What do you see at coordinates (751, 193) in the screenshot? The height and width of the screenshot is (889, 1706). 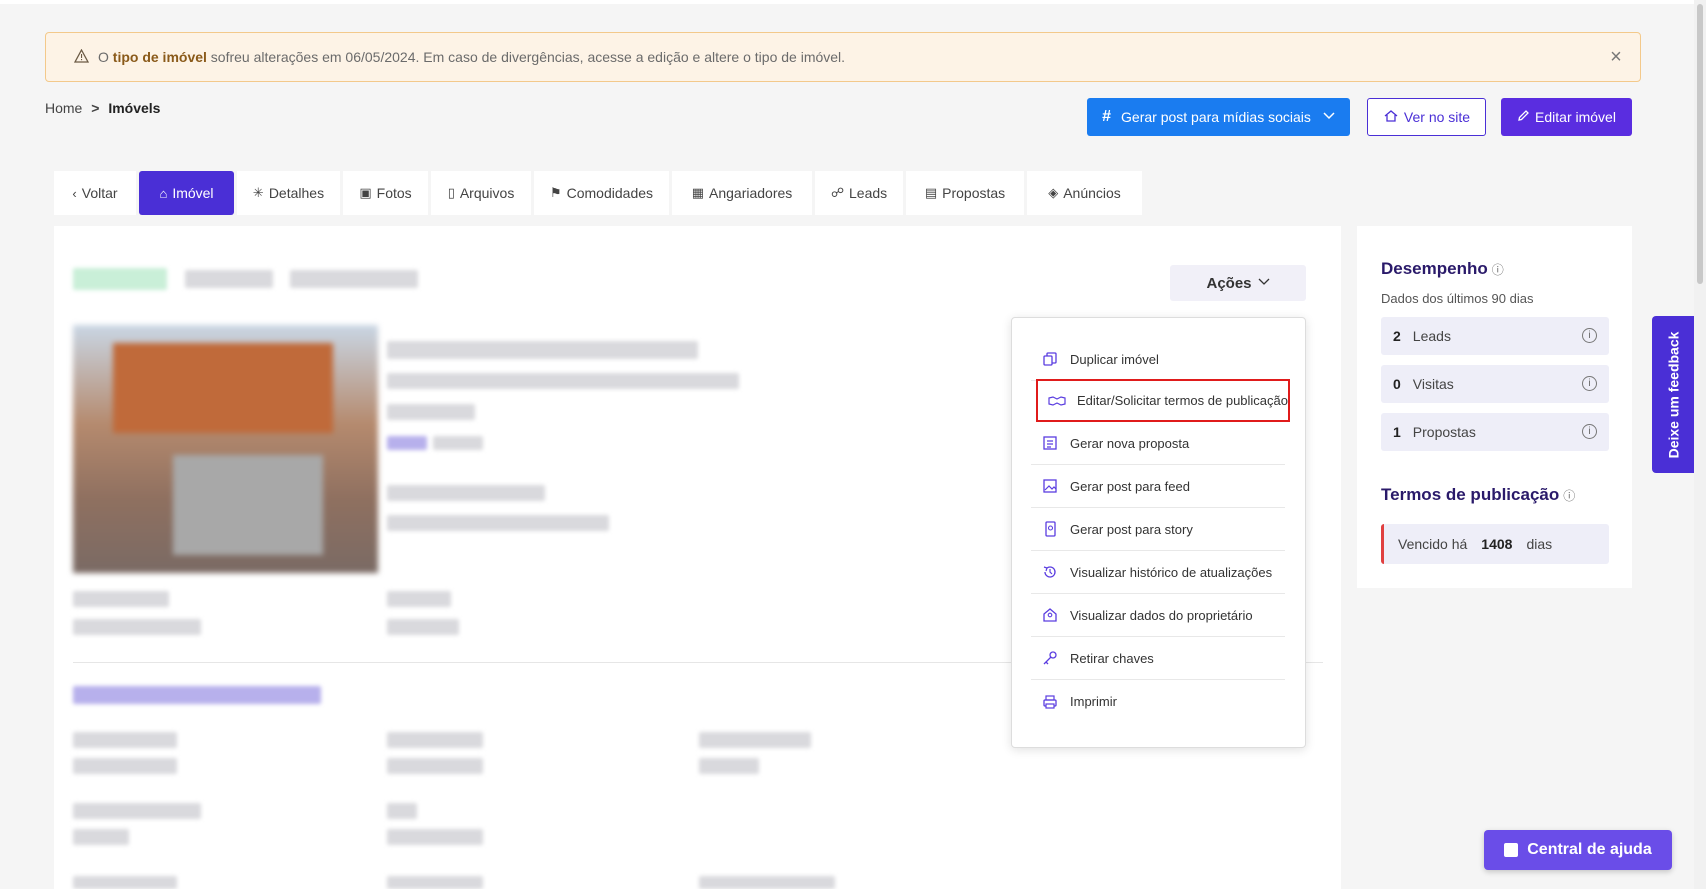 I see `tab-label: Angariadores` at bounding box center [751, 193].